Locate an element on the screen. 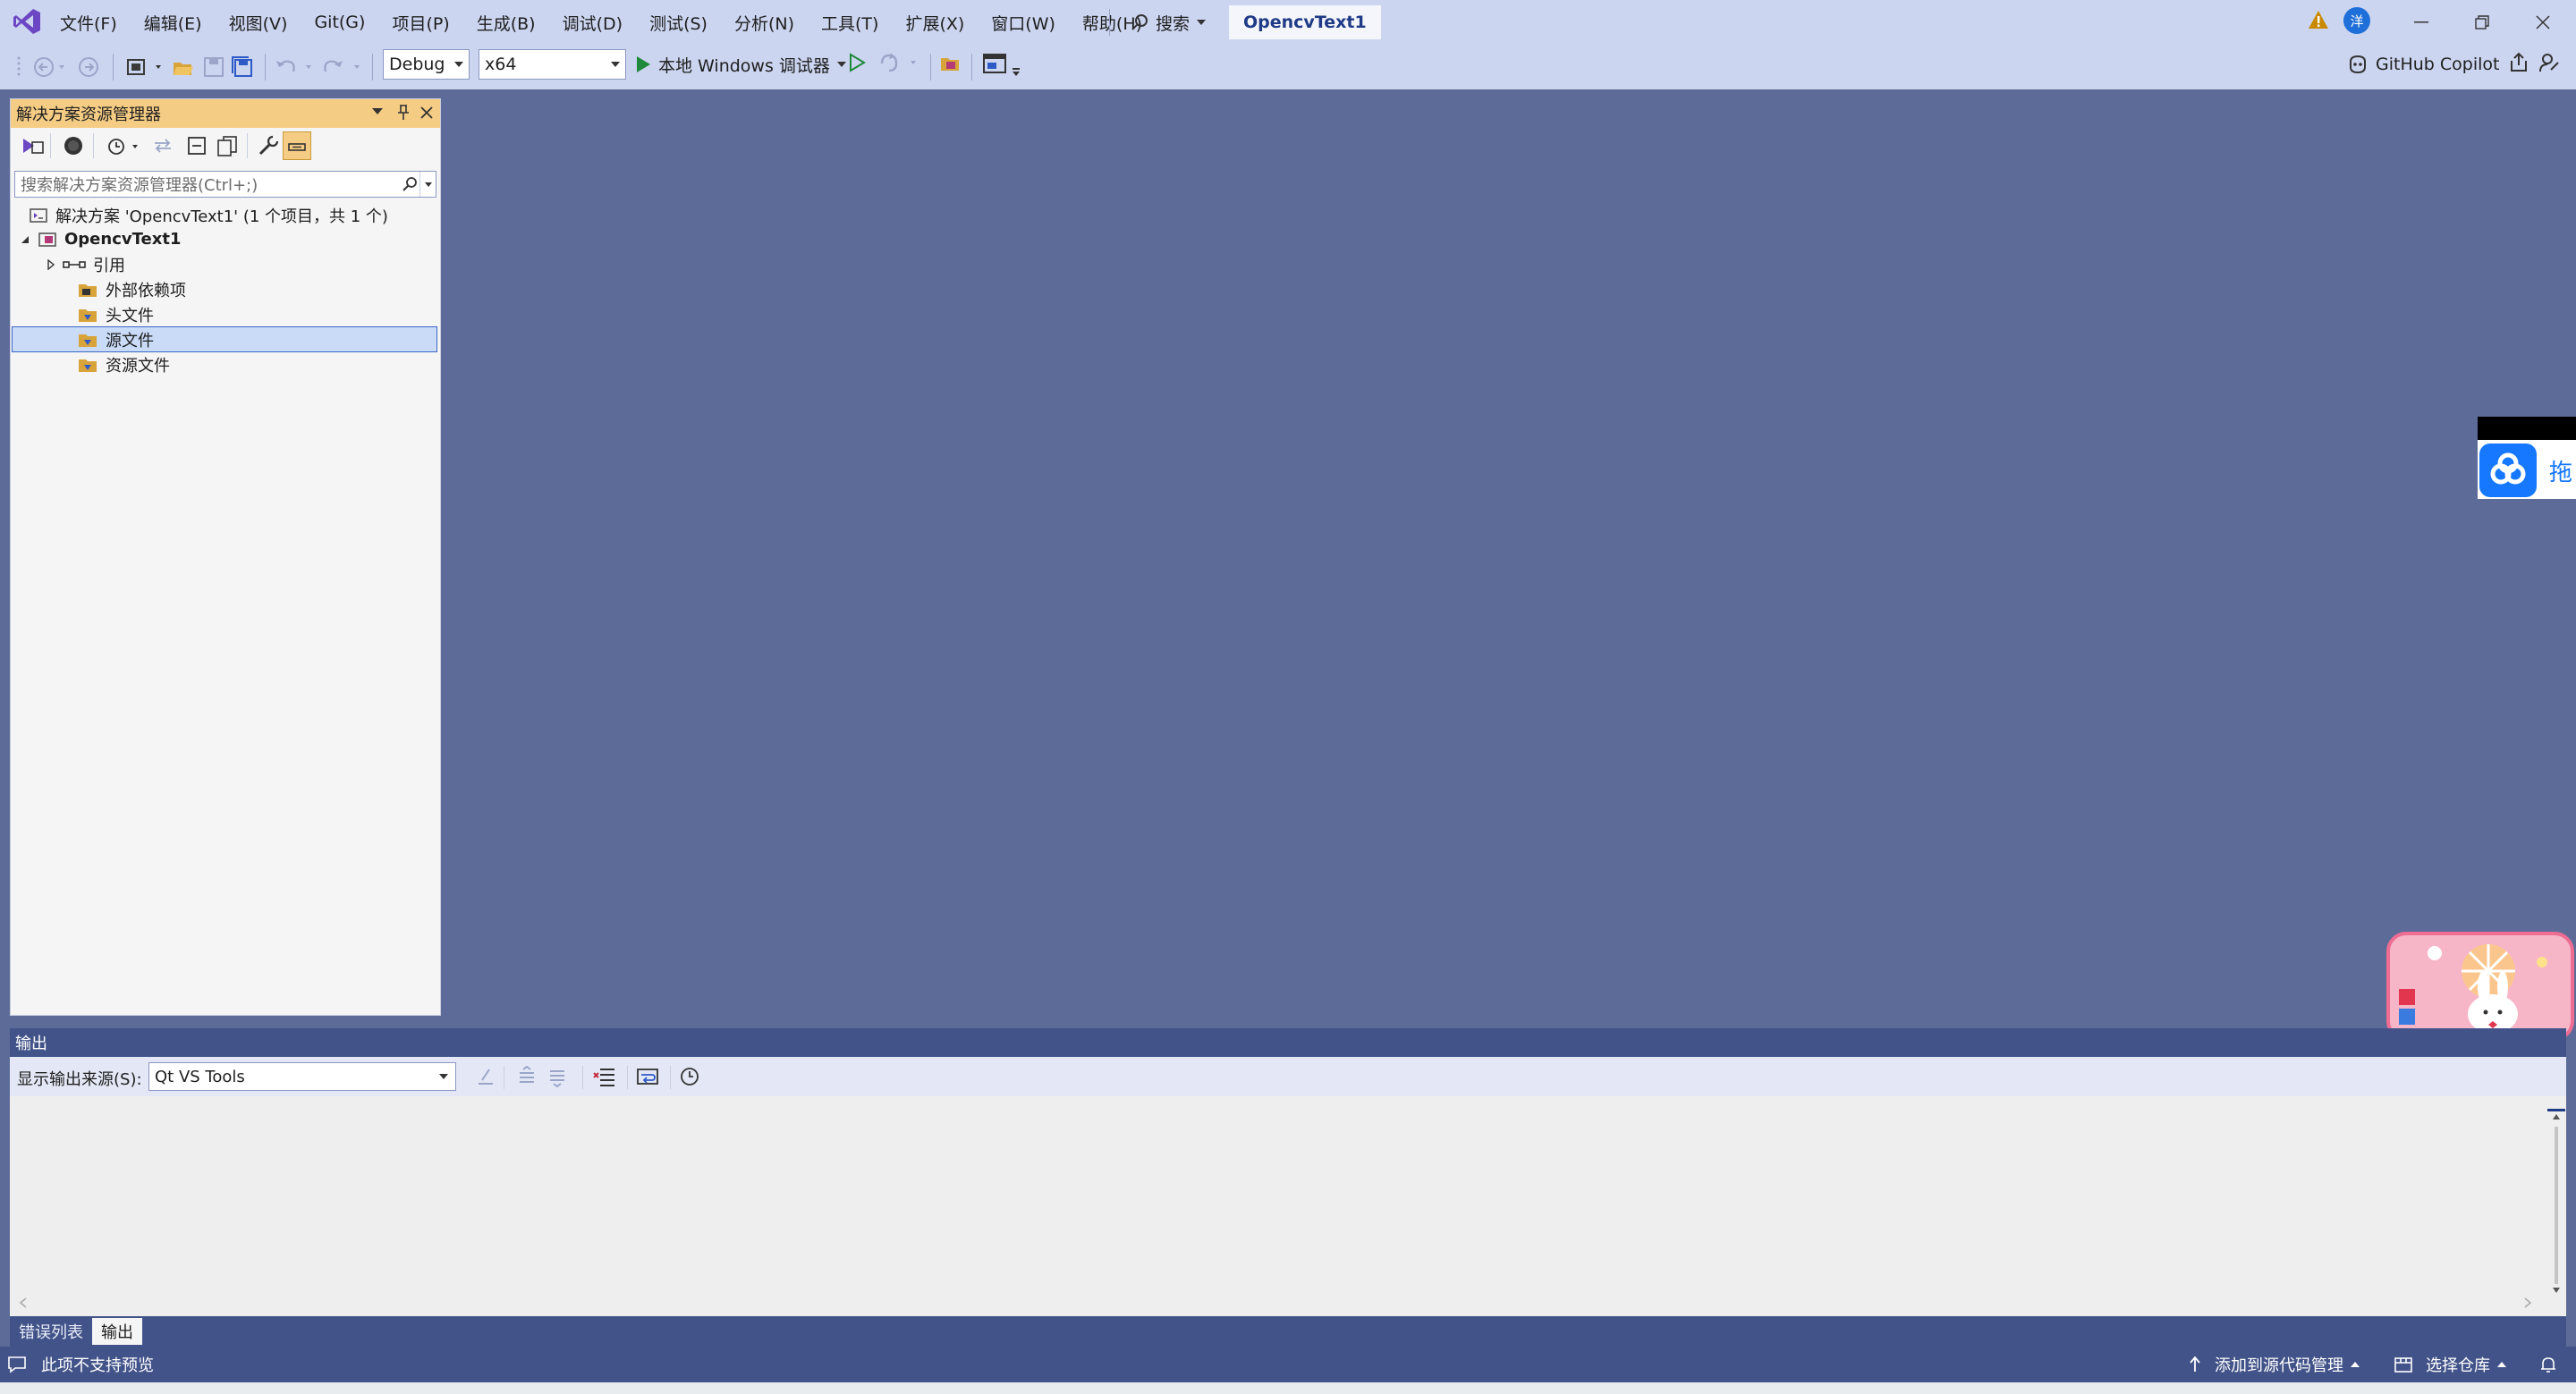 The image size is (2576, 1394). tree-item-solution: 解决方案 'OpencvText1' (1 个项目，共 1 个) is located at coordinates (208, 215).